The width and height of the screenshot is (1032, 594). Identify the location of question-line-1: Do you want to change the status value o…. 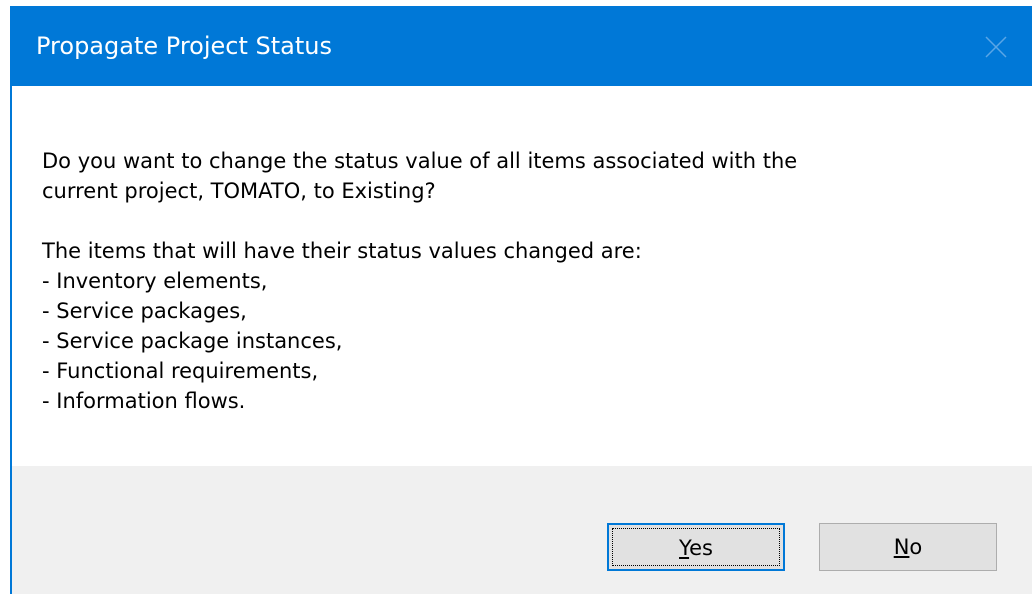
(420, 161).